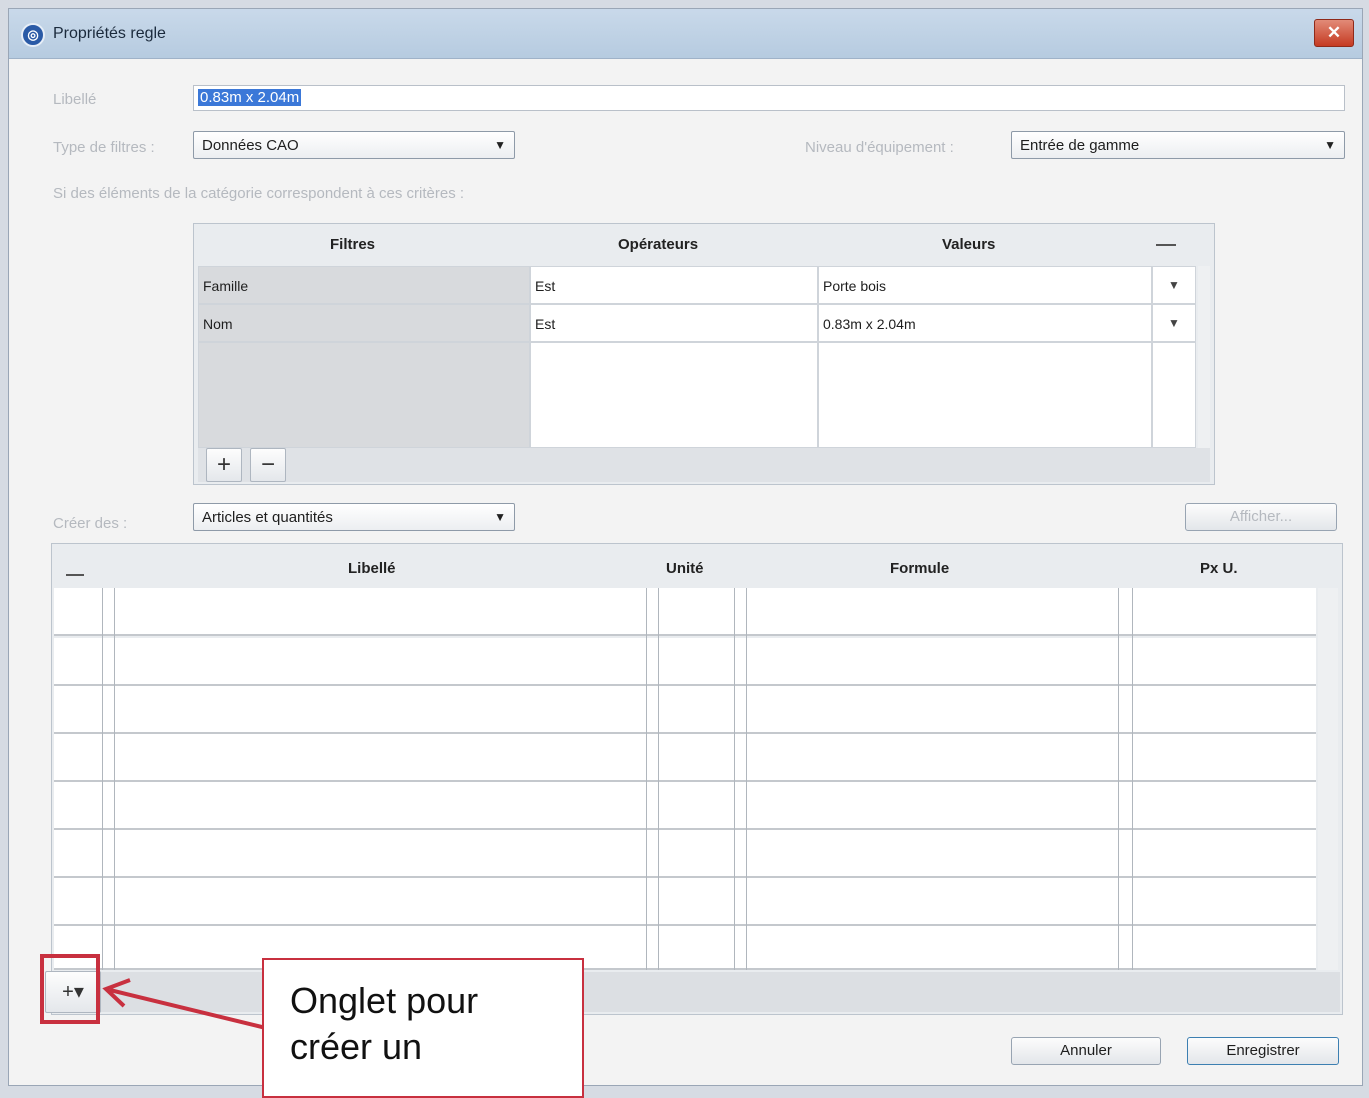 The image size is (1369, 1098). I want to click on libelle-value: 0.83m x 2.04m, so click(250, 97).